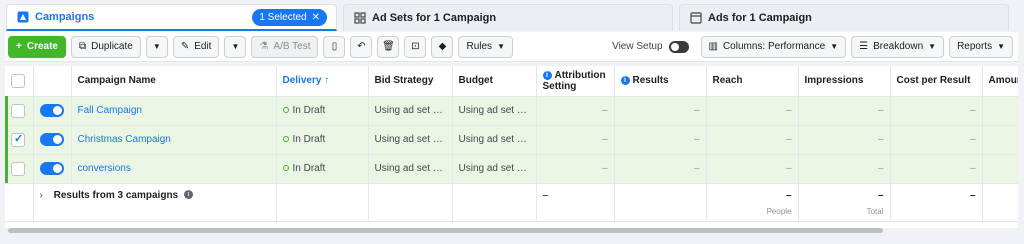  What do you see at coordinates (1000, 81) in the screenshot?
I see `col-amount: Amoun` at bounding box center [1000, 81].